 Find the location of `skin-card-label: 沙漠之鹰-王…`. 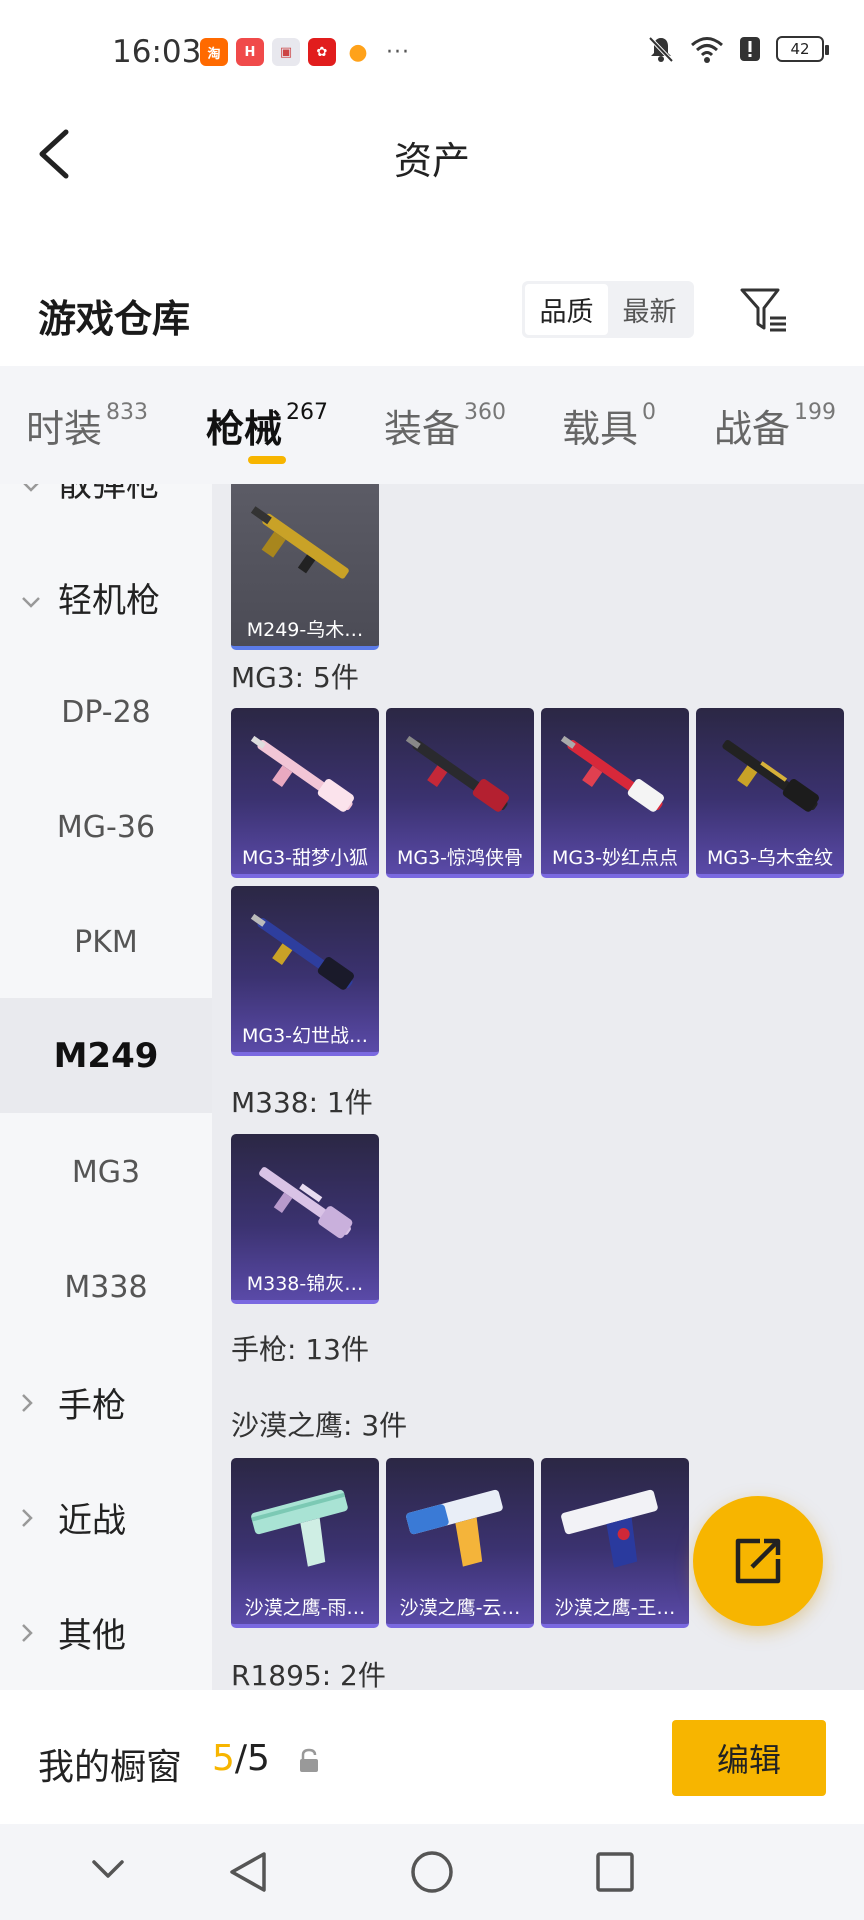

skin-card-label: 沙漠之鹰-王… is located at coordinates (615, 1608).